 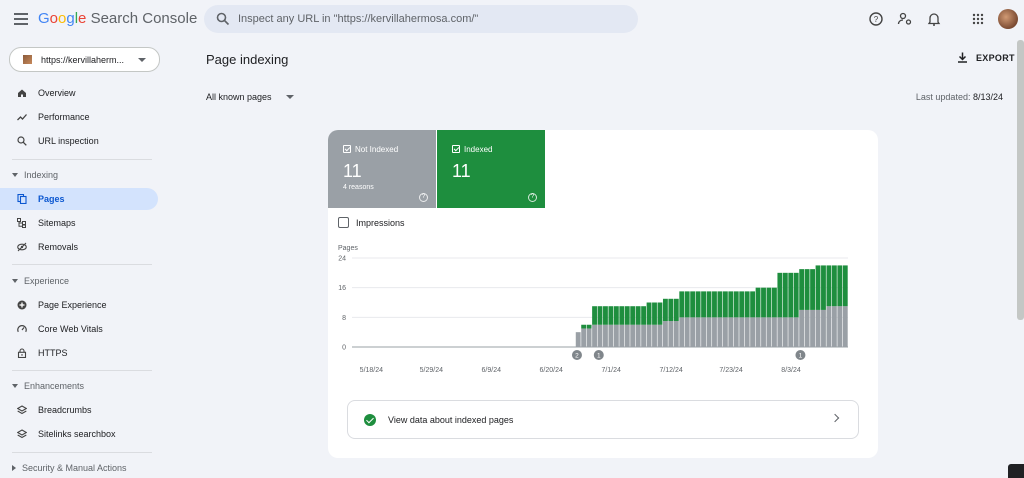 What do you see at coordinates (79, 353) in the screenshot?
I see `sidebar-item-https: HTTPS` at bounding box center [79, 353].